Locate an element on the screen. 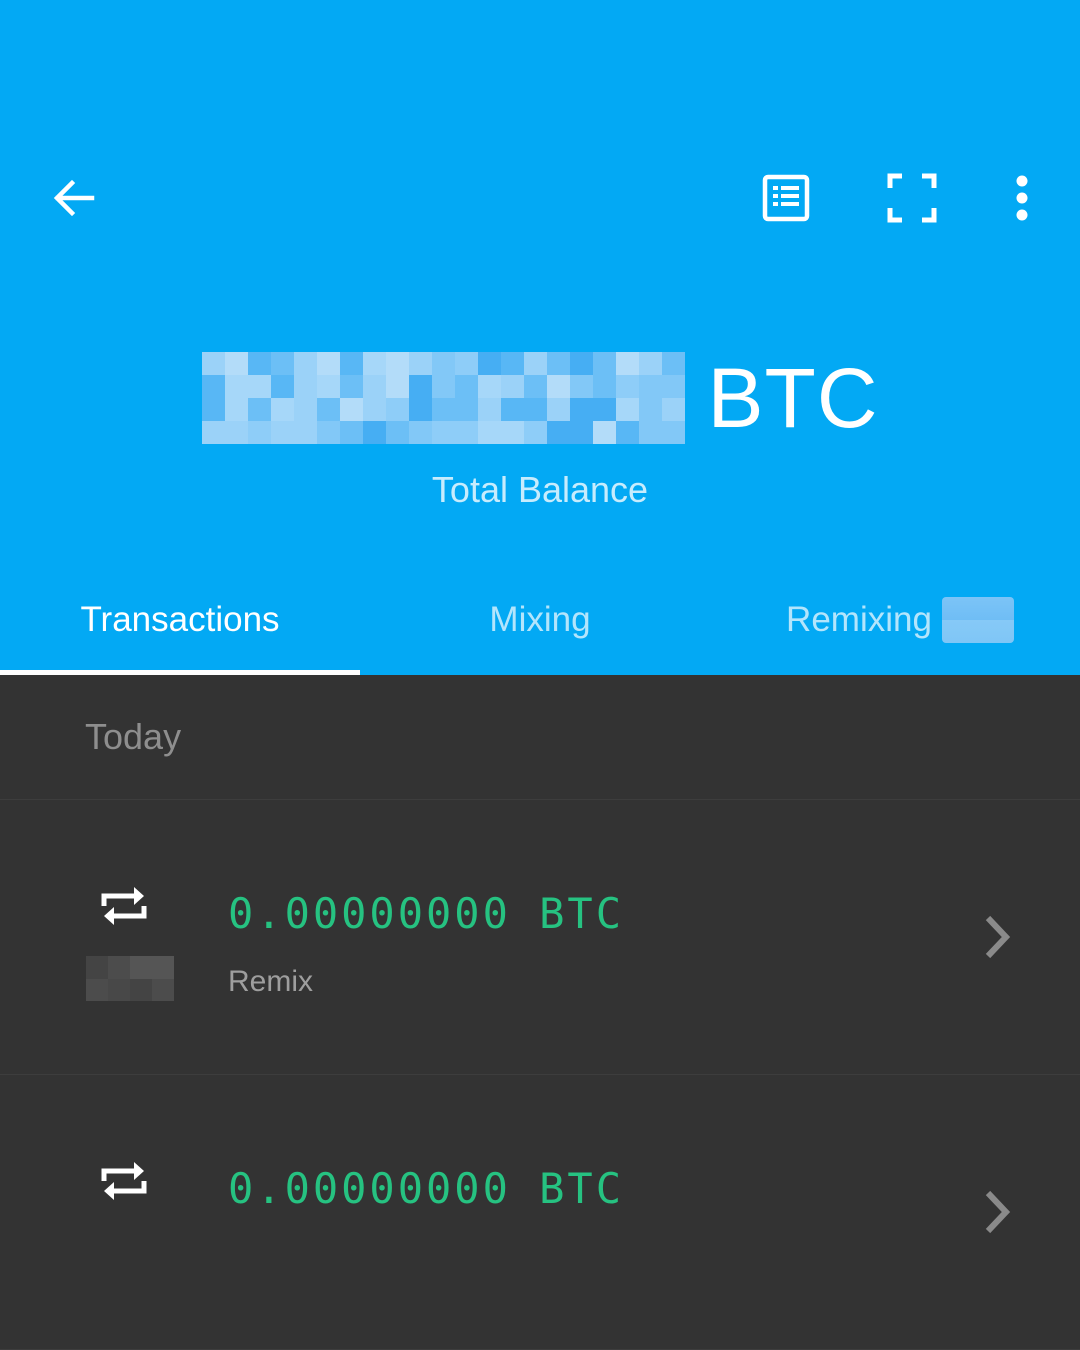 The width and height of the screenshot is (1080, 1350). tab-transactions: Transactions is located at coordinates (180, 622).